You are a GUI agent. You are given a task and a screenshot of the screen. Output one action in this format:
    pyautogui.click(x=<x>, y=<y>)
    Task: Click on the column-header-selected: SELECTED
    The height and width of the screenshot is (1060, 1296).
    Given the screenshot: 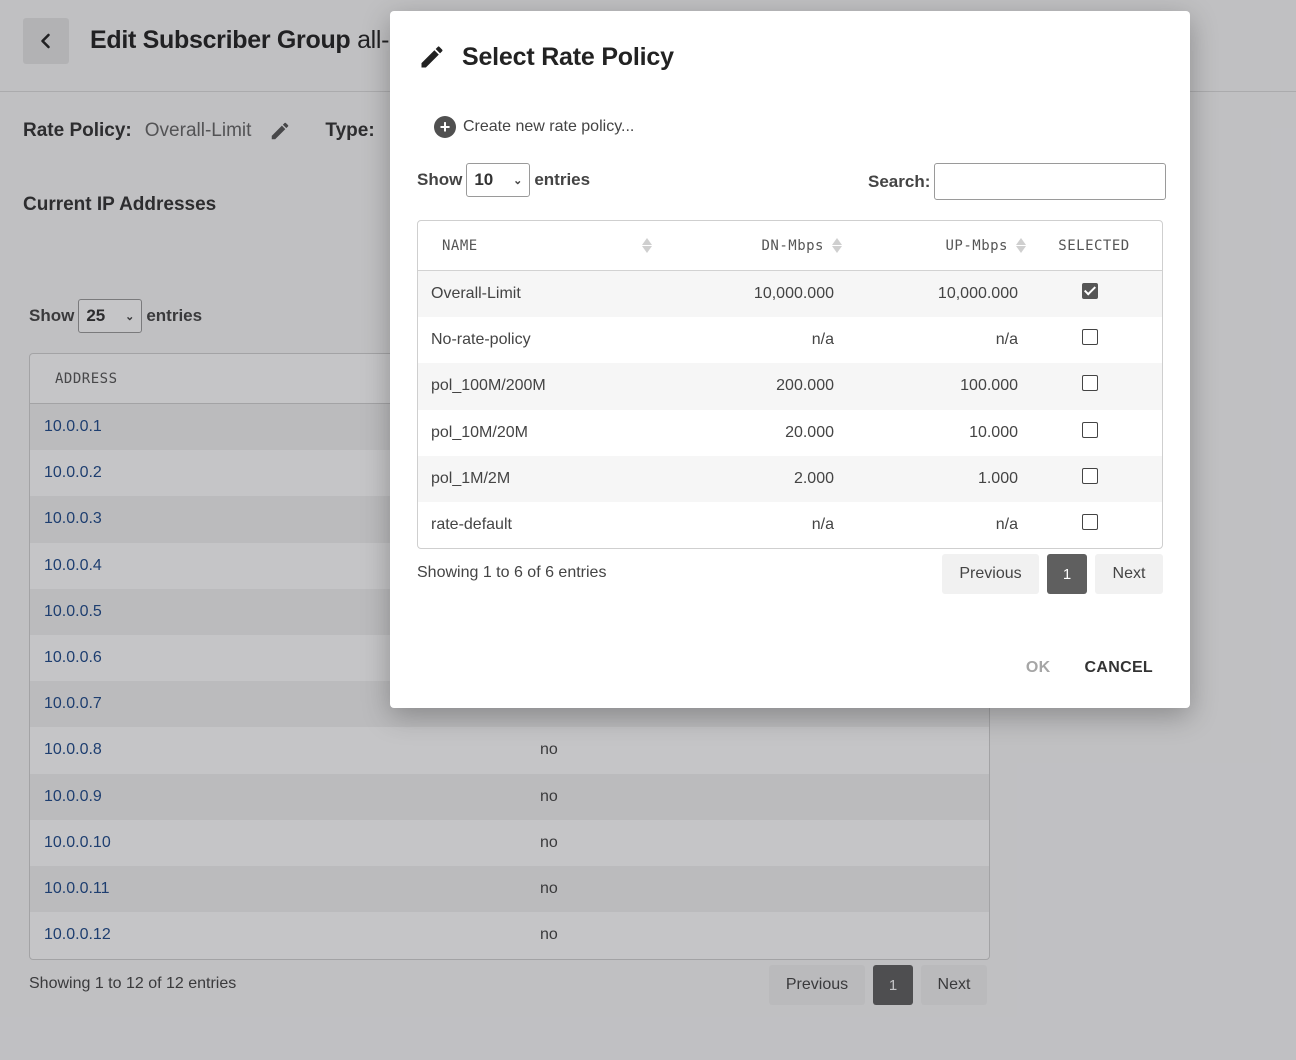 What is the action you would take?
    pyautogui.click(x=1094, y=245)
    